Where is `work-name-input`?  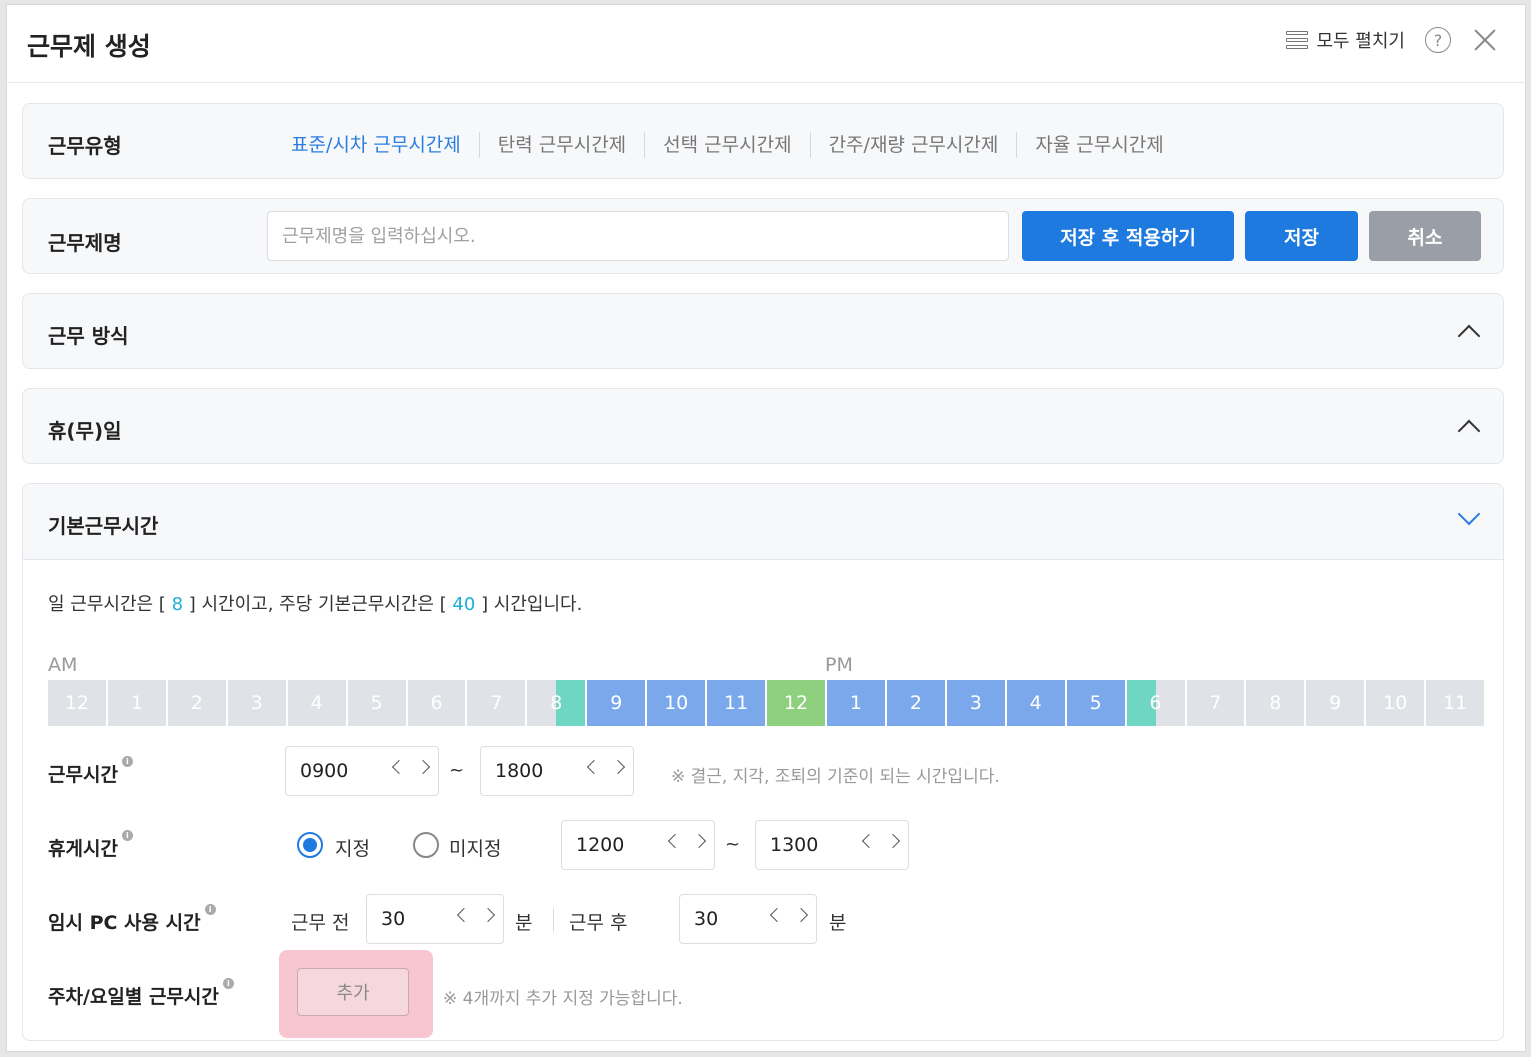
work-name-input is located at coordinates (638, 236).